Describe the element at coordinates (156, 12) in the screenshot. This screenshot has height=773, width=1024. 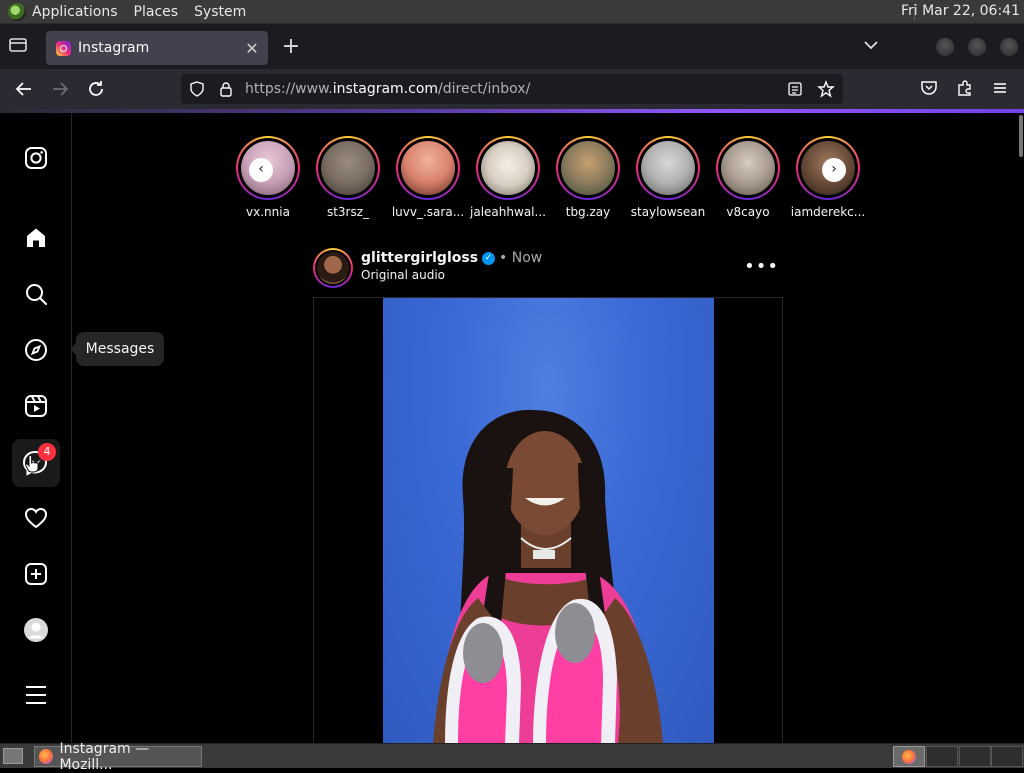
I see `places-menu: Places` at that location.